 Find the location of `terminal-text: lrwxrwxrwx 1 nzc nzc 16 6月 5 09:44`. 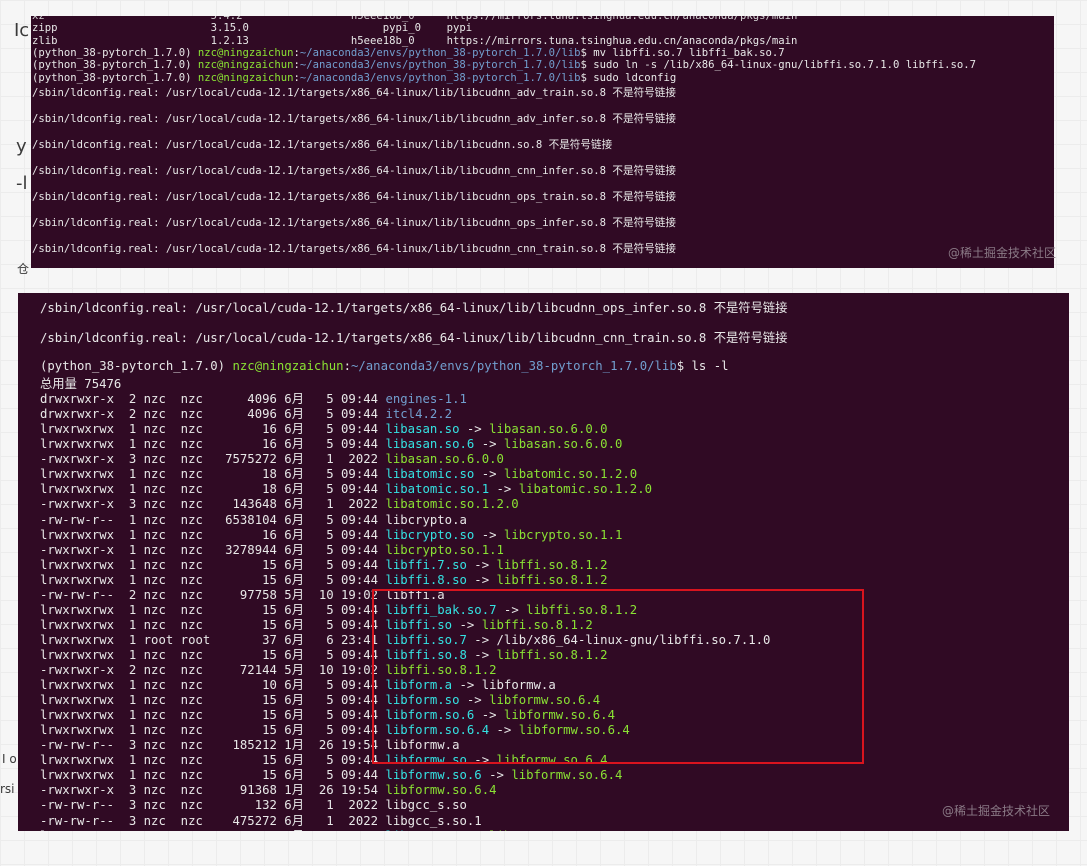

terminal-text: lrwxrwxrwx 1 nzc nzc 16 6月 5 09:44 is located at coordinates (212, 830).